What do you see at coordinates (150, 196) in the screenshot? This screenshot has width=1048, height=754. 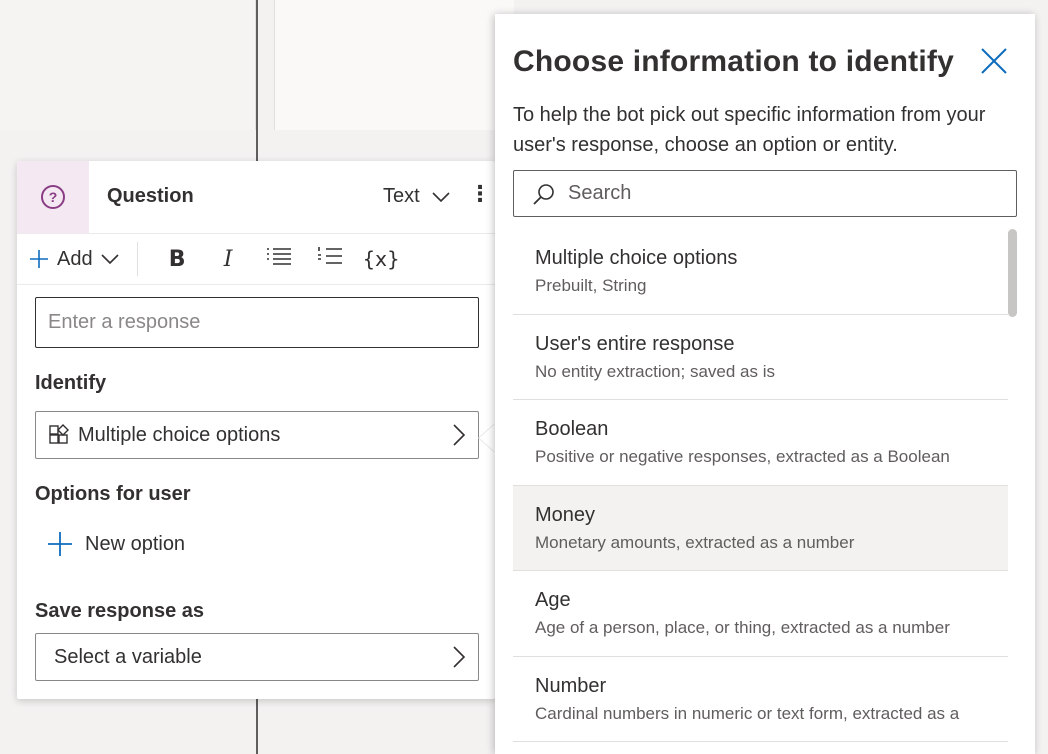 I see `question-node-title: Question` at bounding box center [150, 196].